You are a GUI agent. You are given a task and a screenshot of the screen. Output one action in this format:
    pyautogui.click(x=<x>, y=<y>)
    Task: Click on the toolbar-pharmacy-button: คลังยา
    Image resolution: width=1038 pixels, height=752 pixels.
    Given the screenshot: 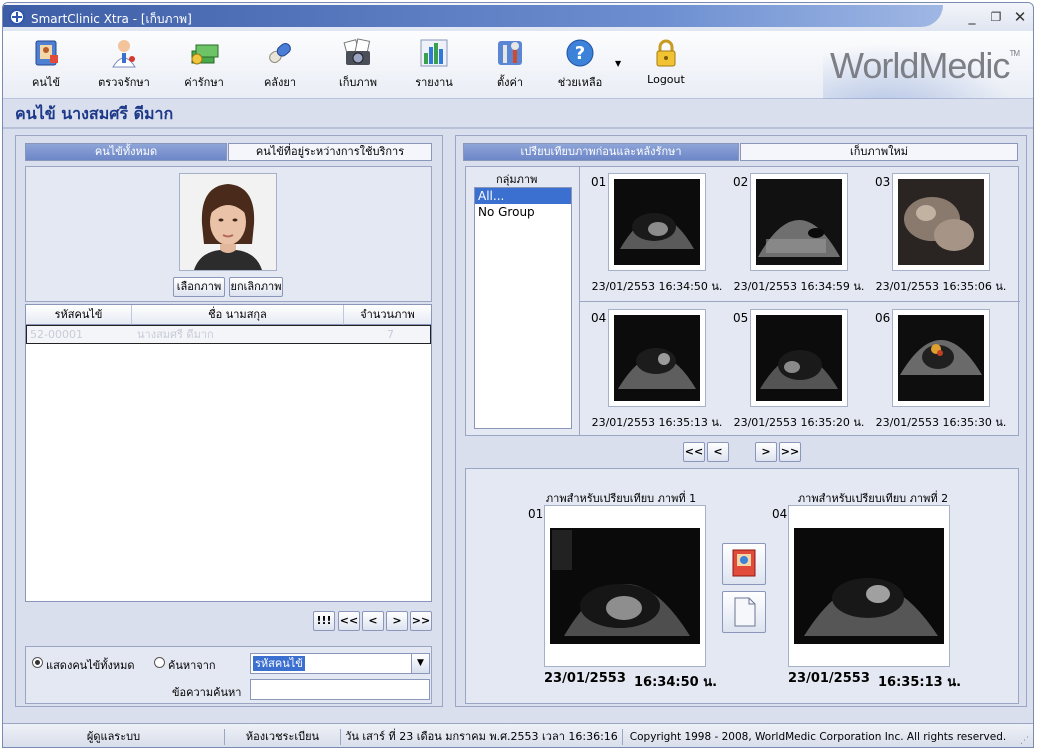 What is the action you would take?
    pyautogui.click(x=280, y=64)
    